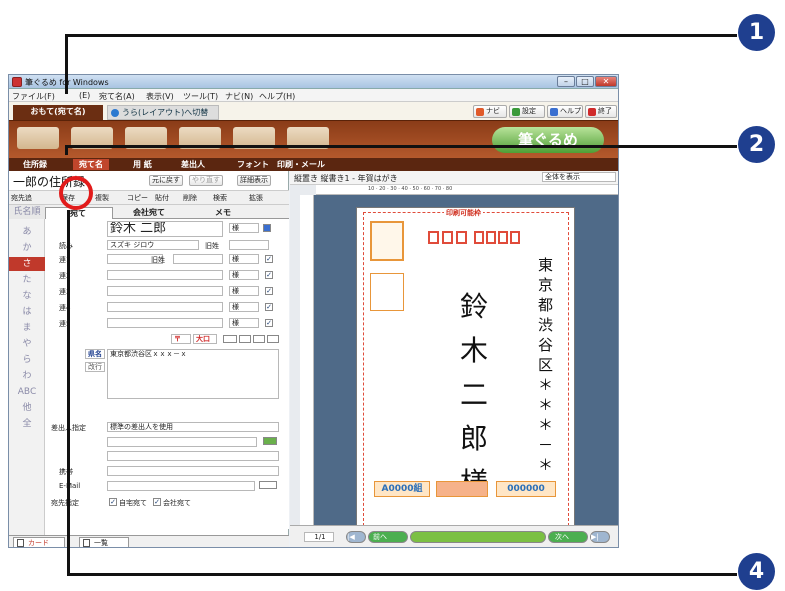 The height and width of the screenshot is (591, 785). I want to click on menu-file: ファイル(F), so click(33, 96).